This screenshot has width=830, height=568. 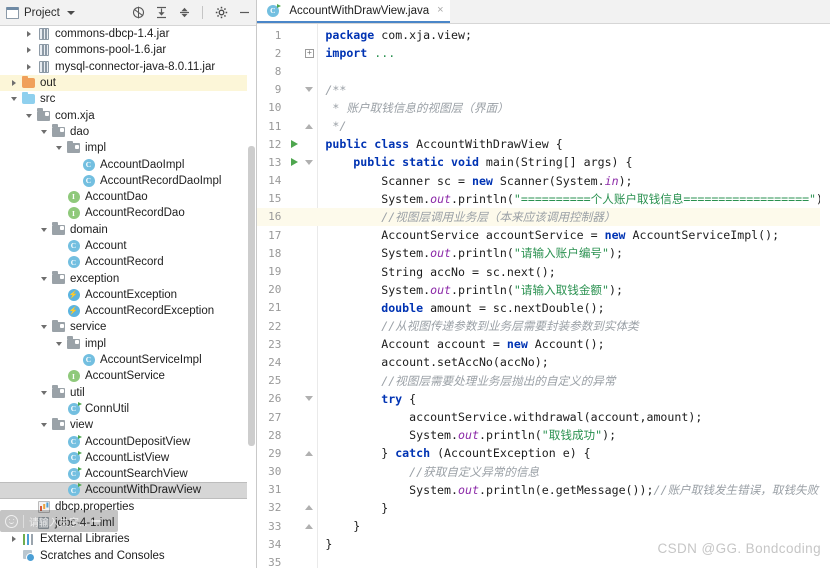 I want to click on settings-gear-icon, so click(x=221, y=13).